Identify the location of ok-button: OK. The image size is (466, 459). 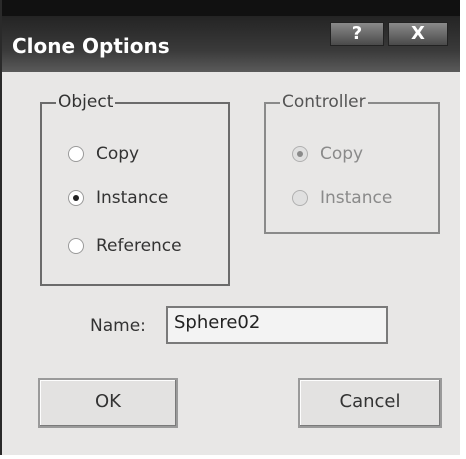
(108, 403).